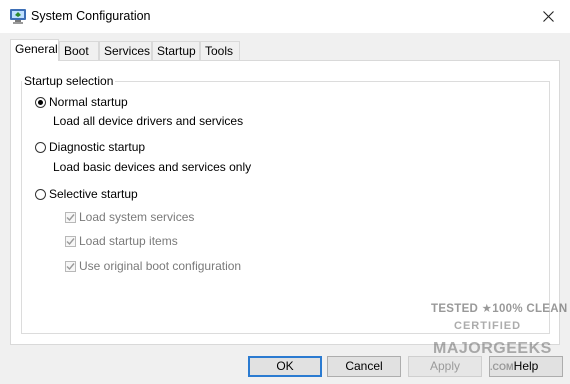 Image resolution: width=570 pixels, height=384 pixels. I want to click on use-original-boot-config-checkbox: Use original boot configuration, so click(153, 266).